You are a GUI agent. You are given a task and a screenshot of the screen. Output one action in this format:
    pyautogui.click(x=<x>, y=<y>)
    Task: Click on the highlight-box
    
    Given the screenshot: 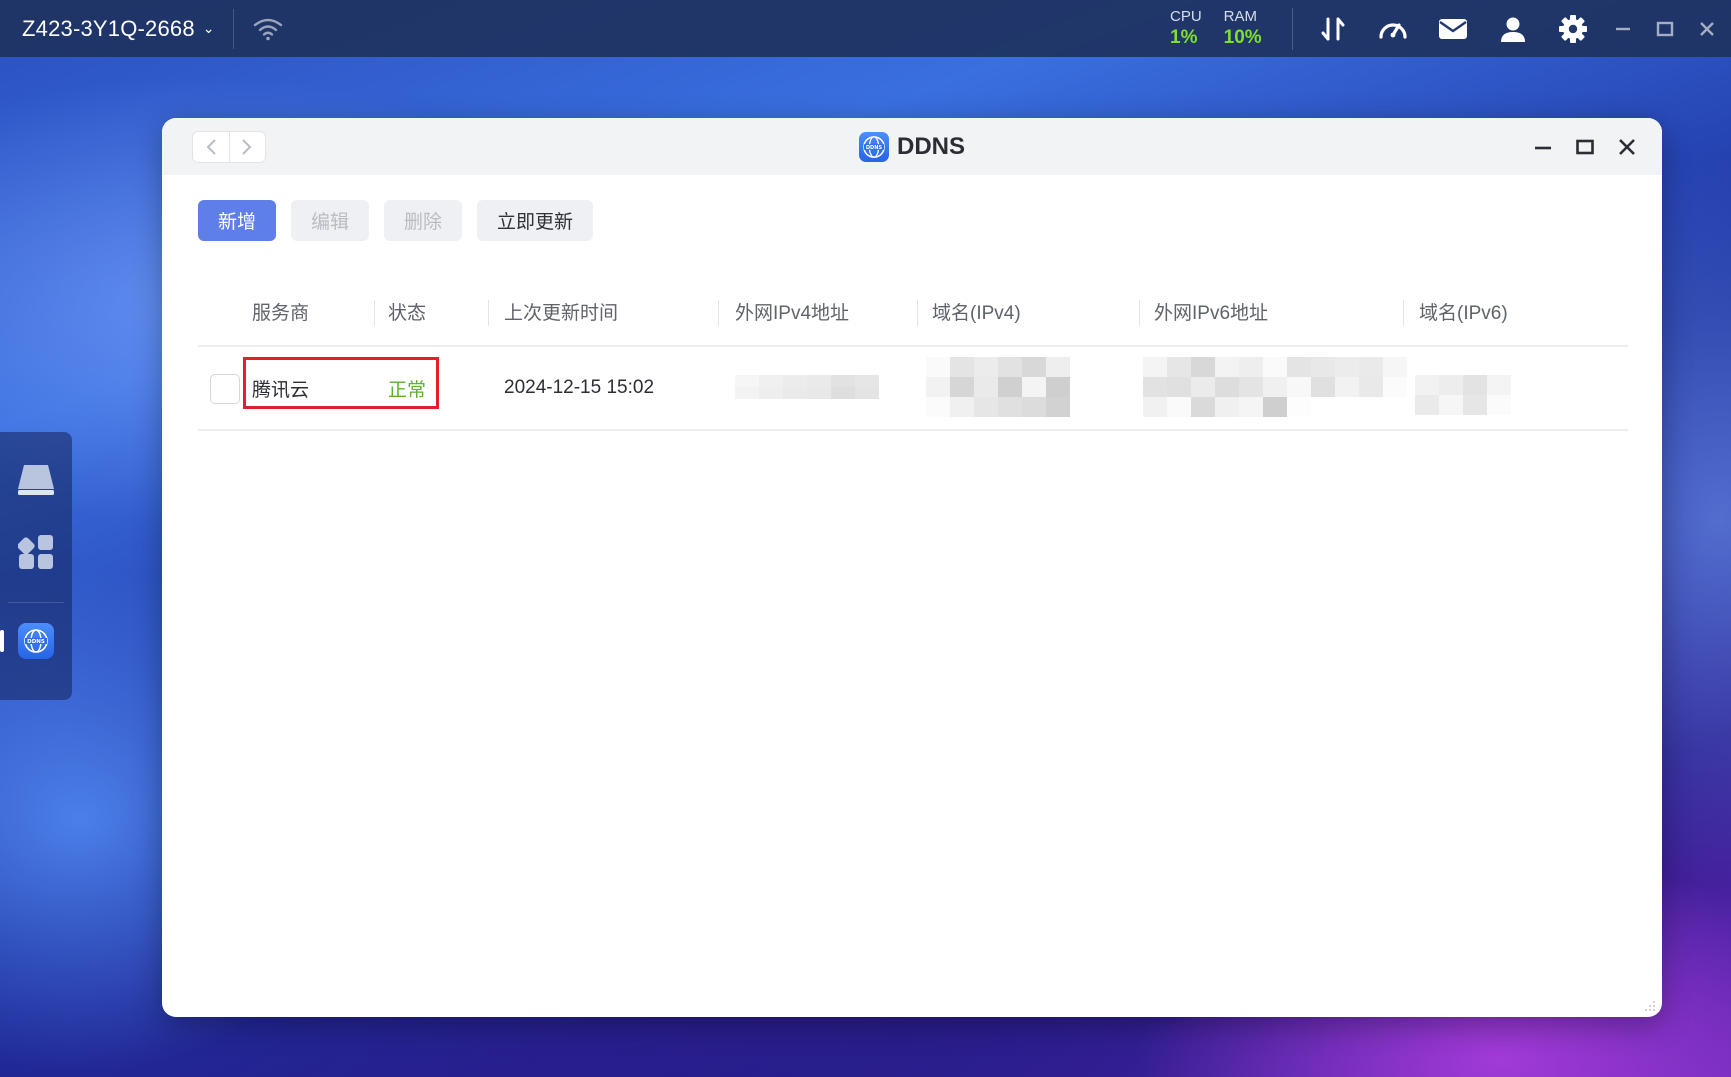 What is the action you would take?
    pyautogui.click(x=341, y=383)
    